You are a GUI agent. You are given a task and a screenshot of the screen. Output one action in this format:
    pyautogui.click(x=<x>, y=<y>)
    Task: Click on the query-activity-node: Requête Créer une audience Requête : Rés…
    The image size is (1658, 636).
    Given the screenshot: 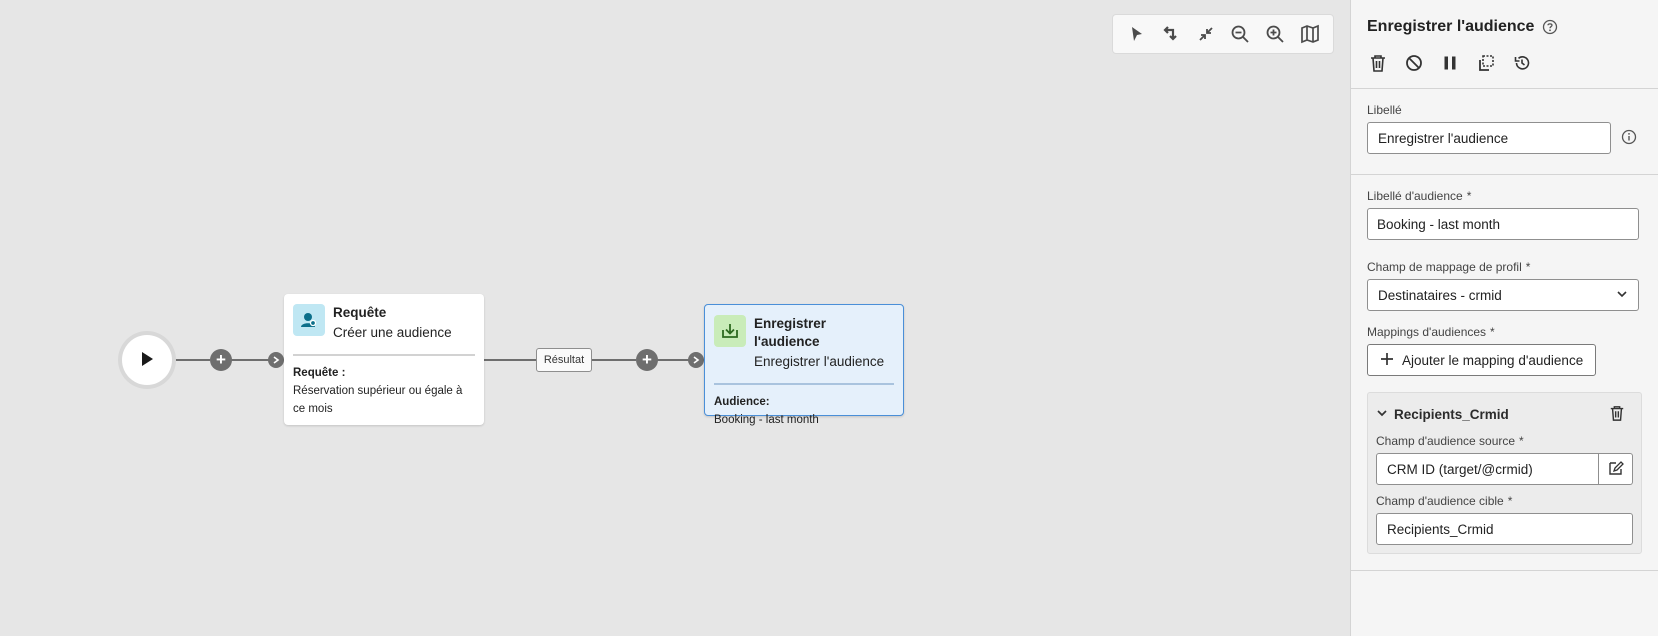 What is the action you would take?
    pyautogui.click(x=384, y=359)
    